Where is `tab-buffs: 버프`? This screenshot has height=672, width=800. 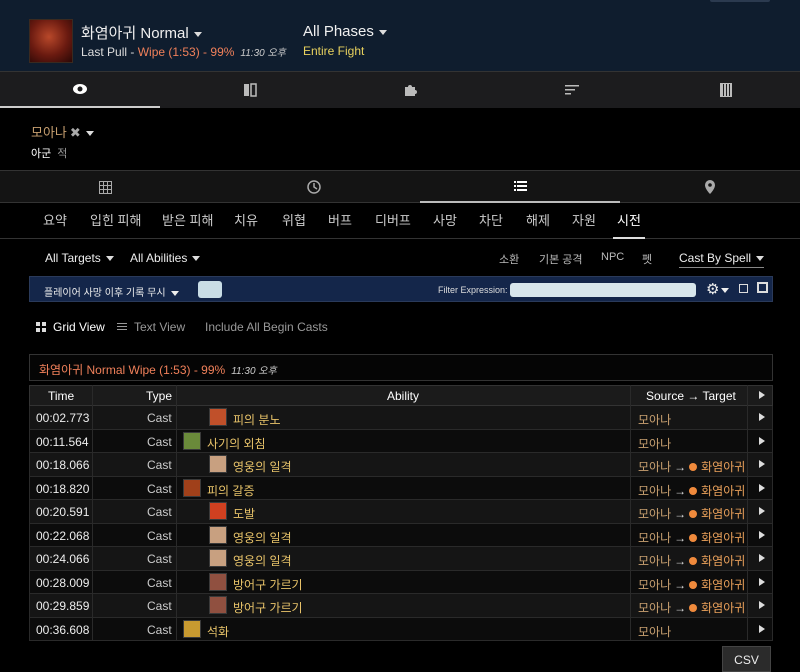 tab-buffs: 버프 is located at coordinates (340, 221).